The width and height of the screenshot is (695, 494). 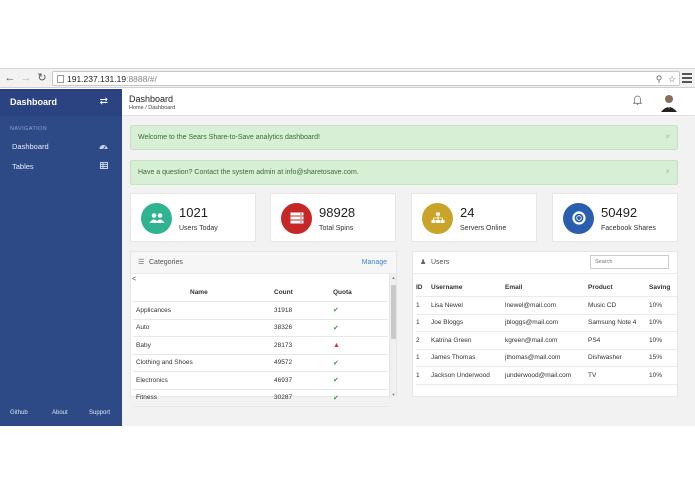 I want to click on categories-scrollbar: ▲ ▼, so click(x=392, y=336).